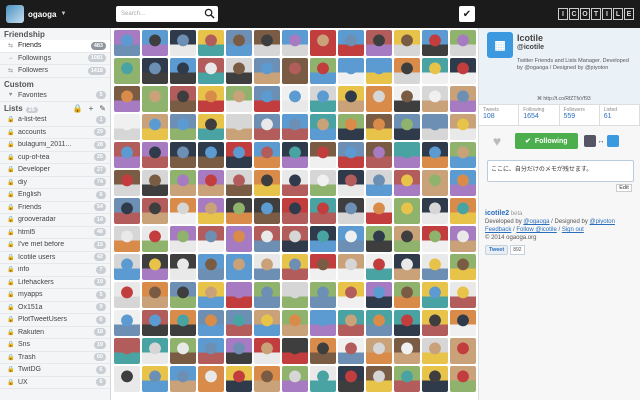 The height and width of the screenshot is (400, 640). I want to click on sidebar-item: 🔒 info 7, so click(55, 270).